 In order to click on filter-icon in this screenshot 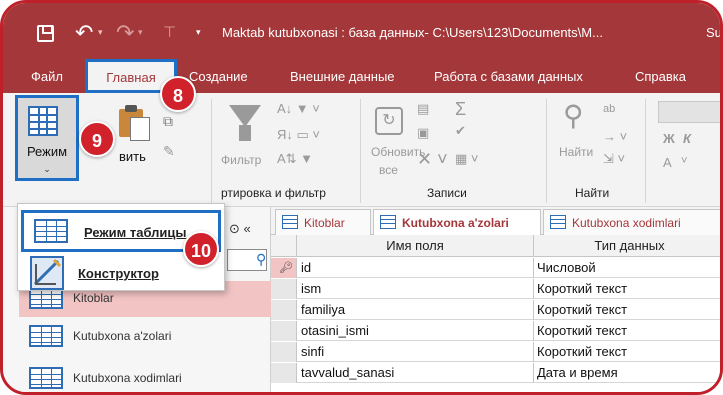, I will do `click(245, 116)`.